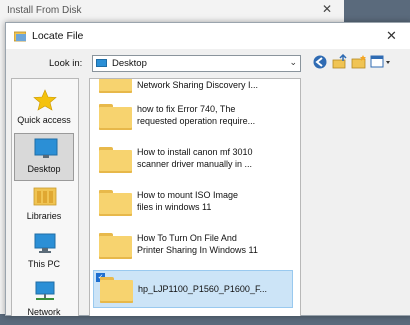 This screenshot has height=325, width=410. I want to click on place-label: Quick access, so click(44, 120).